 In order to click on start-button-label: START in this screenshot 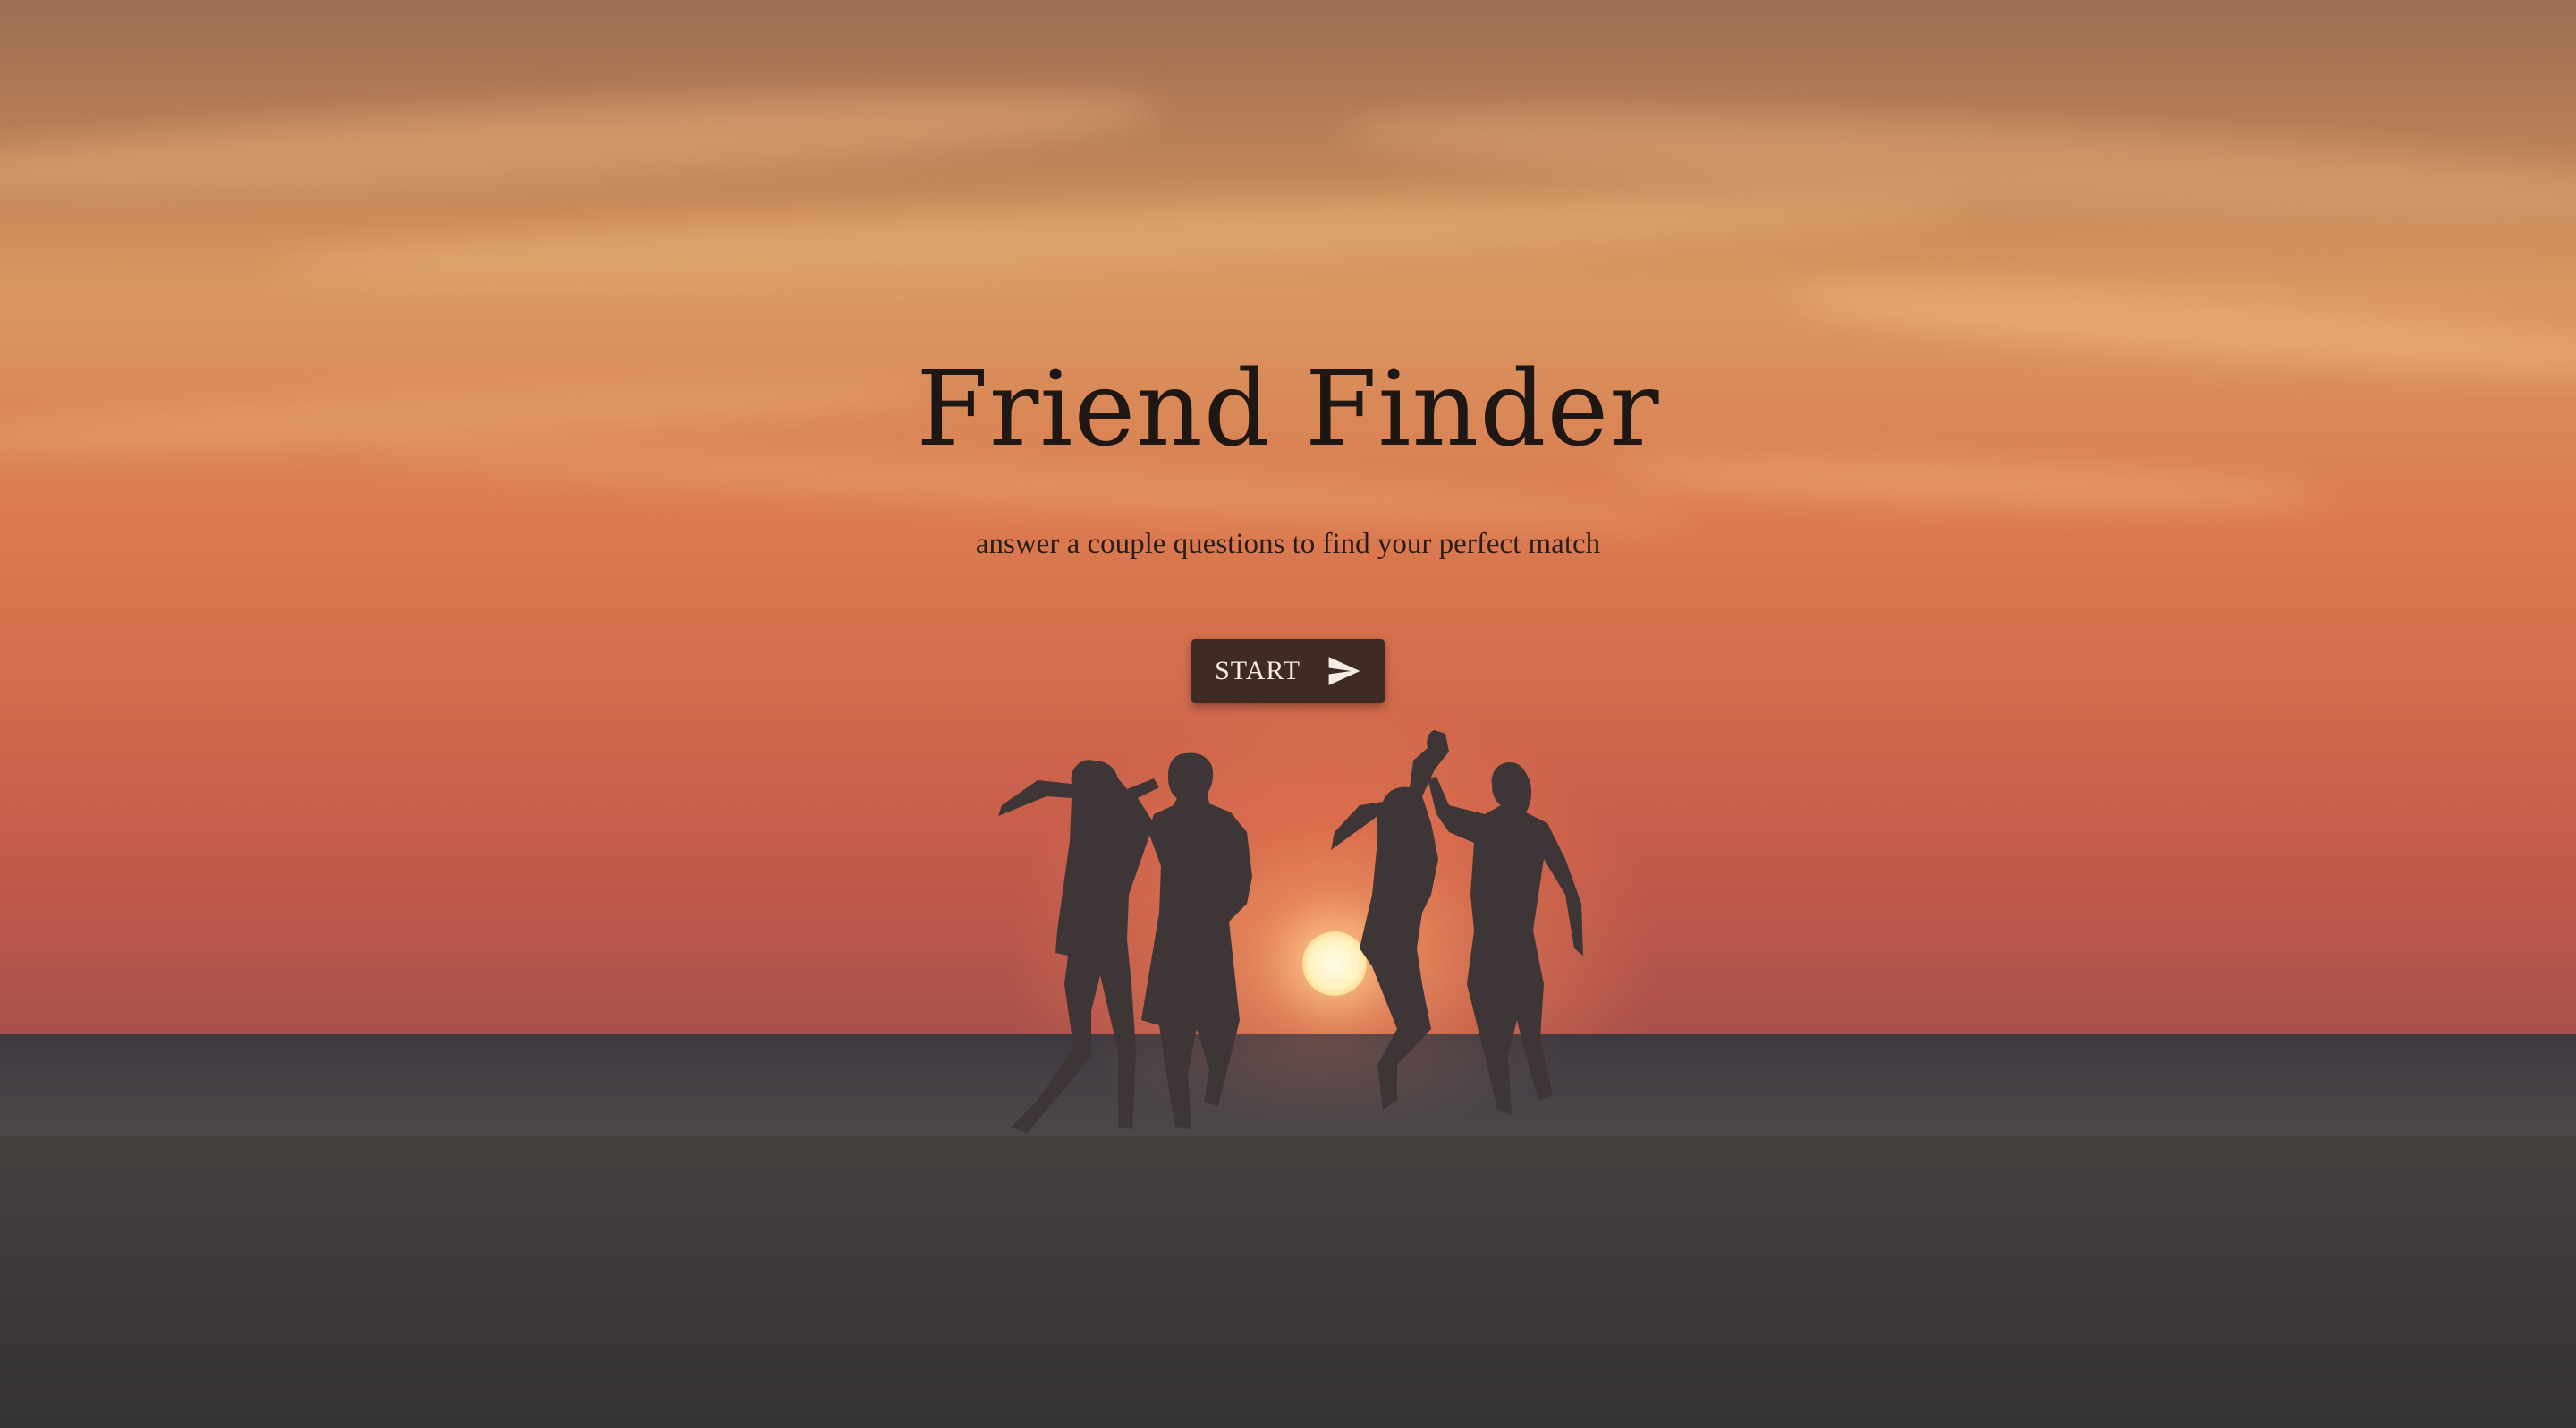, I will do `click(1258, 670)`.